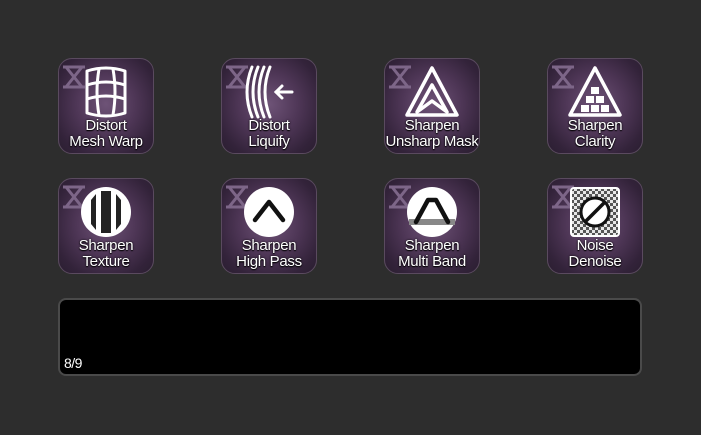 The image size is (701, 435). I want to click on noise-denoise-button: Noise Denoise, so click(595, 226).